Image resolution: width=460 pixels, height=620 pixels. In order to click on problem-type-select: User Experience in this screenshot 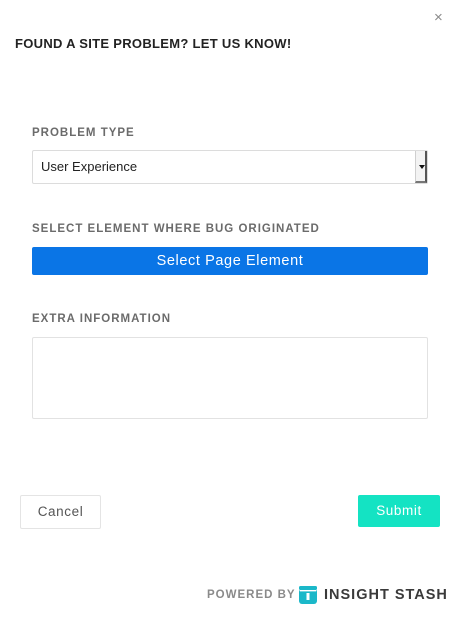, I will do `click(230, 167)`.